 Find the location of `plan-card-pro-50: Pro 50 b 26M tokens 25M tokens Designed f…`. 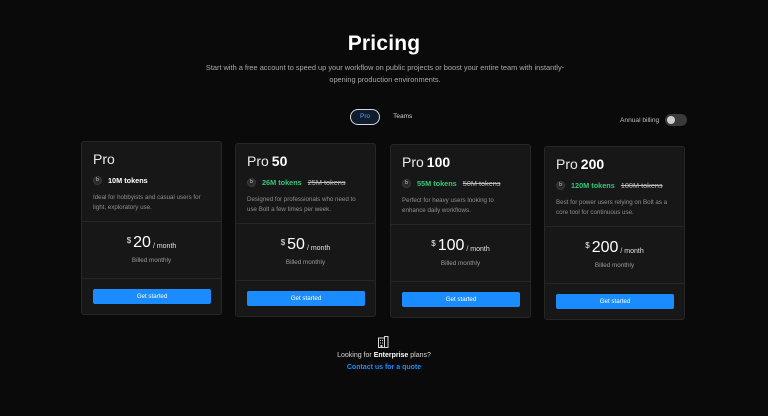

plan-card-pro-50: Pro 50 b 26M tokens 25M tokens Designed f… is located at coordinates (305, 230).